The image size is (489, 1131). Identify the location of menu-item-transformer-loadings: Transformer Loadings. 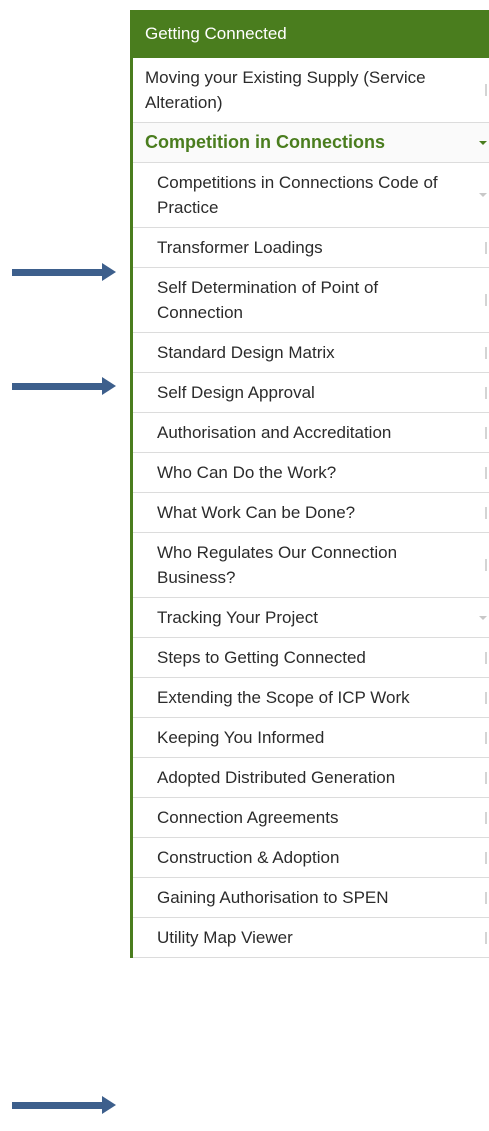
(311, 248).